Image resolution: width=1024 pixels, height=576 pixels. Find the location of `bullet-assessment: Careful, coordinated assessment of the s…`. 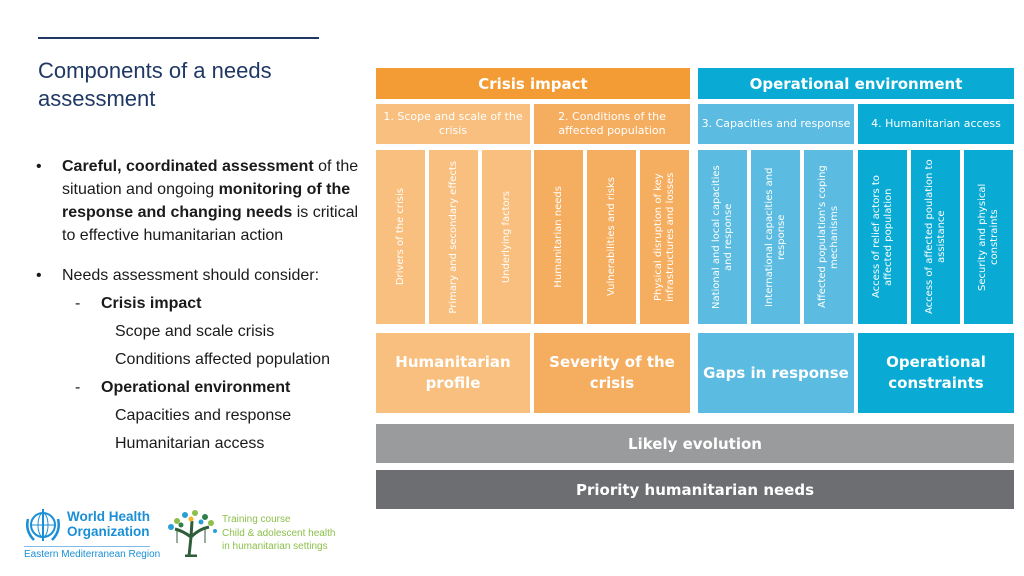

bullet-assessment: Careful, coordinated assessment of the s… is located at coordinates (200, 201).